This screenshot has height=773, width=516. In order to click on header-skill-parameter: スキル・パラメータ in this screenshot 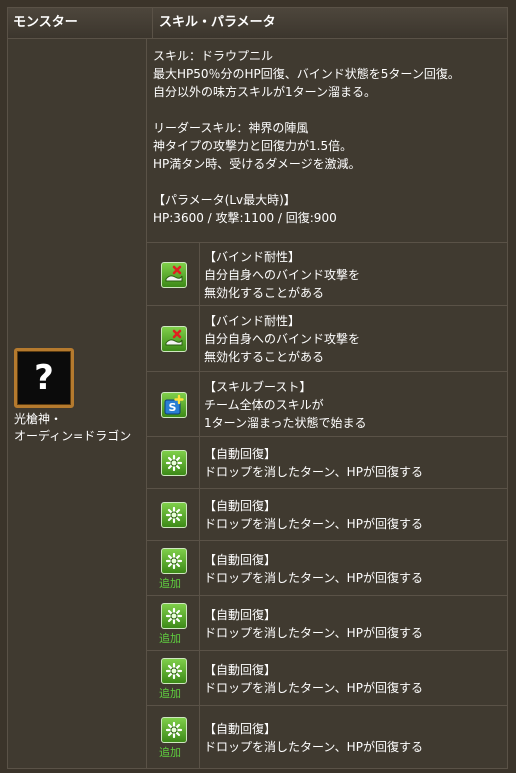, I will do `click(214, 23)`.